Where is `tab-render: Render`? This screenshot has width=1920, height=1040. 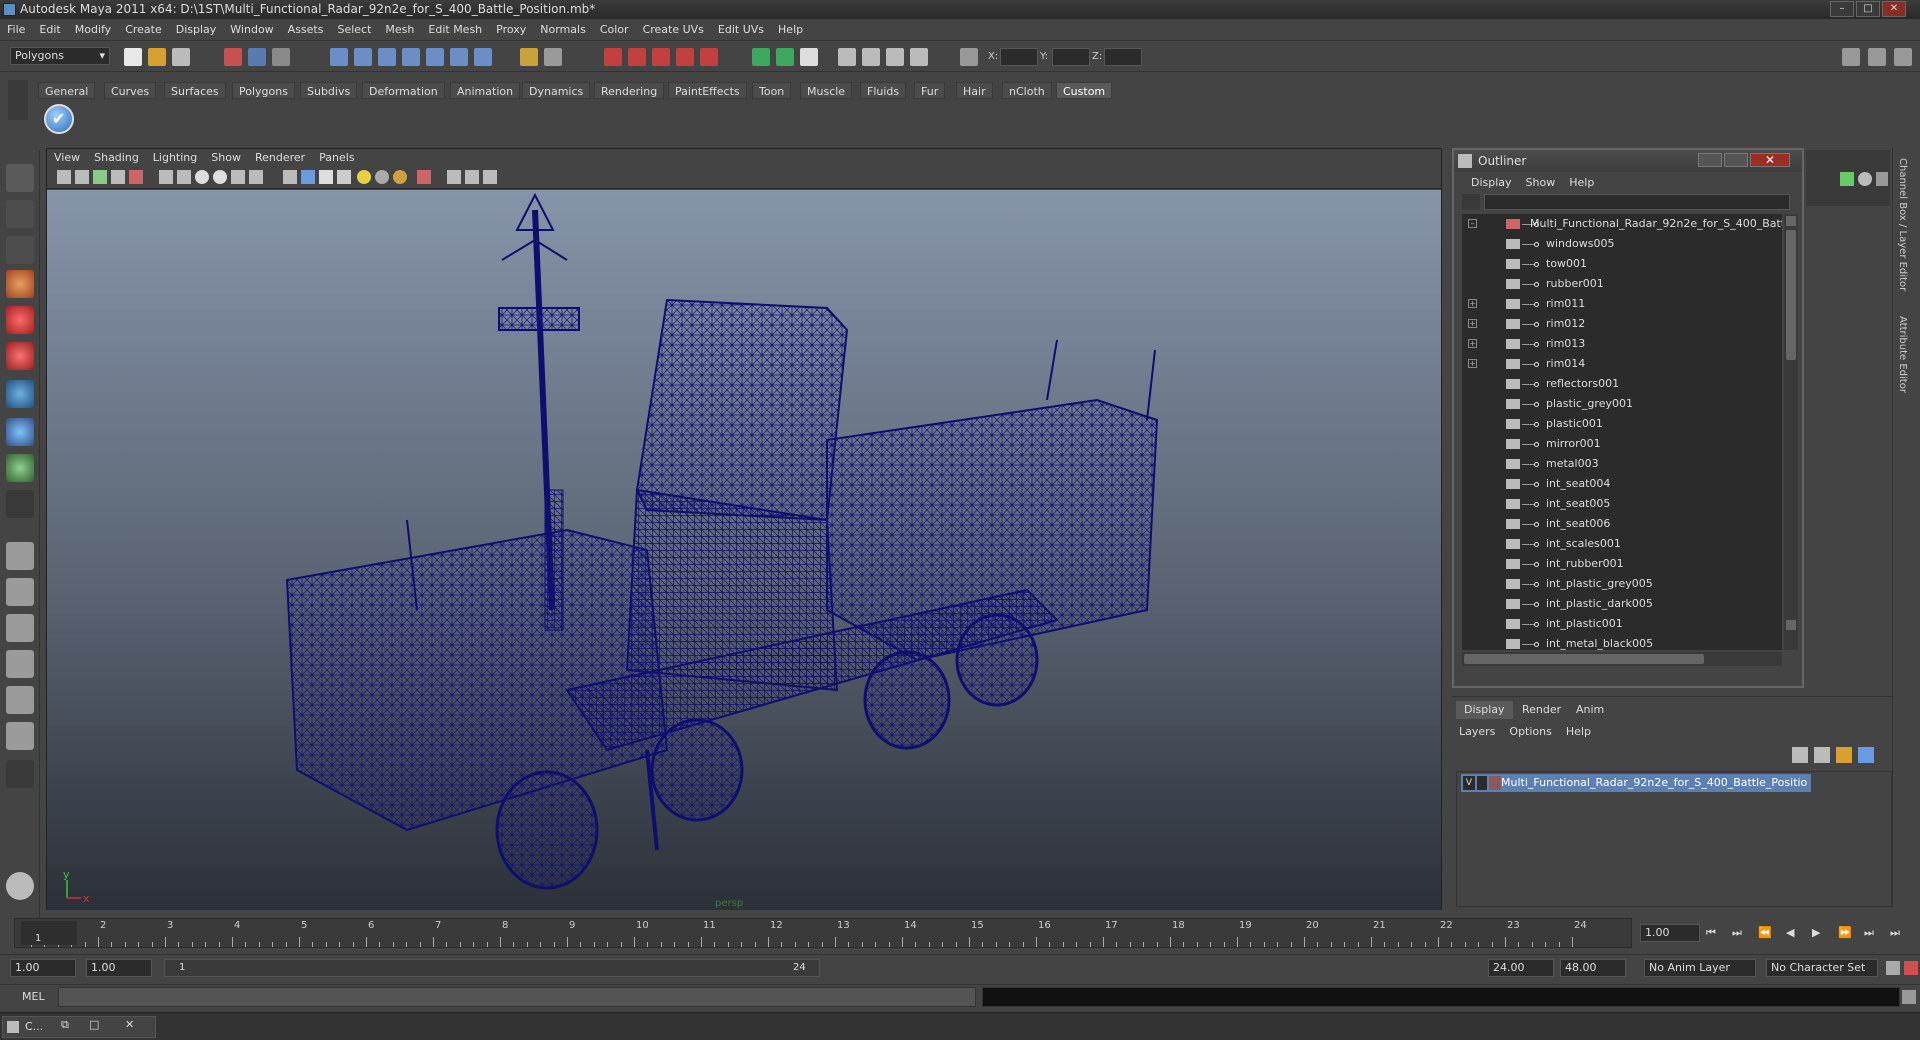 tab-render: Render is located at coordinates (1541, 710).